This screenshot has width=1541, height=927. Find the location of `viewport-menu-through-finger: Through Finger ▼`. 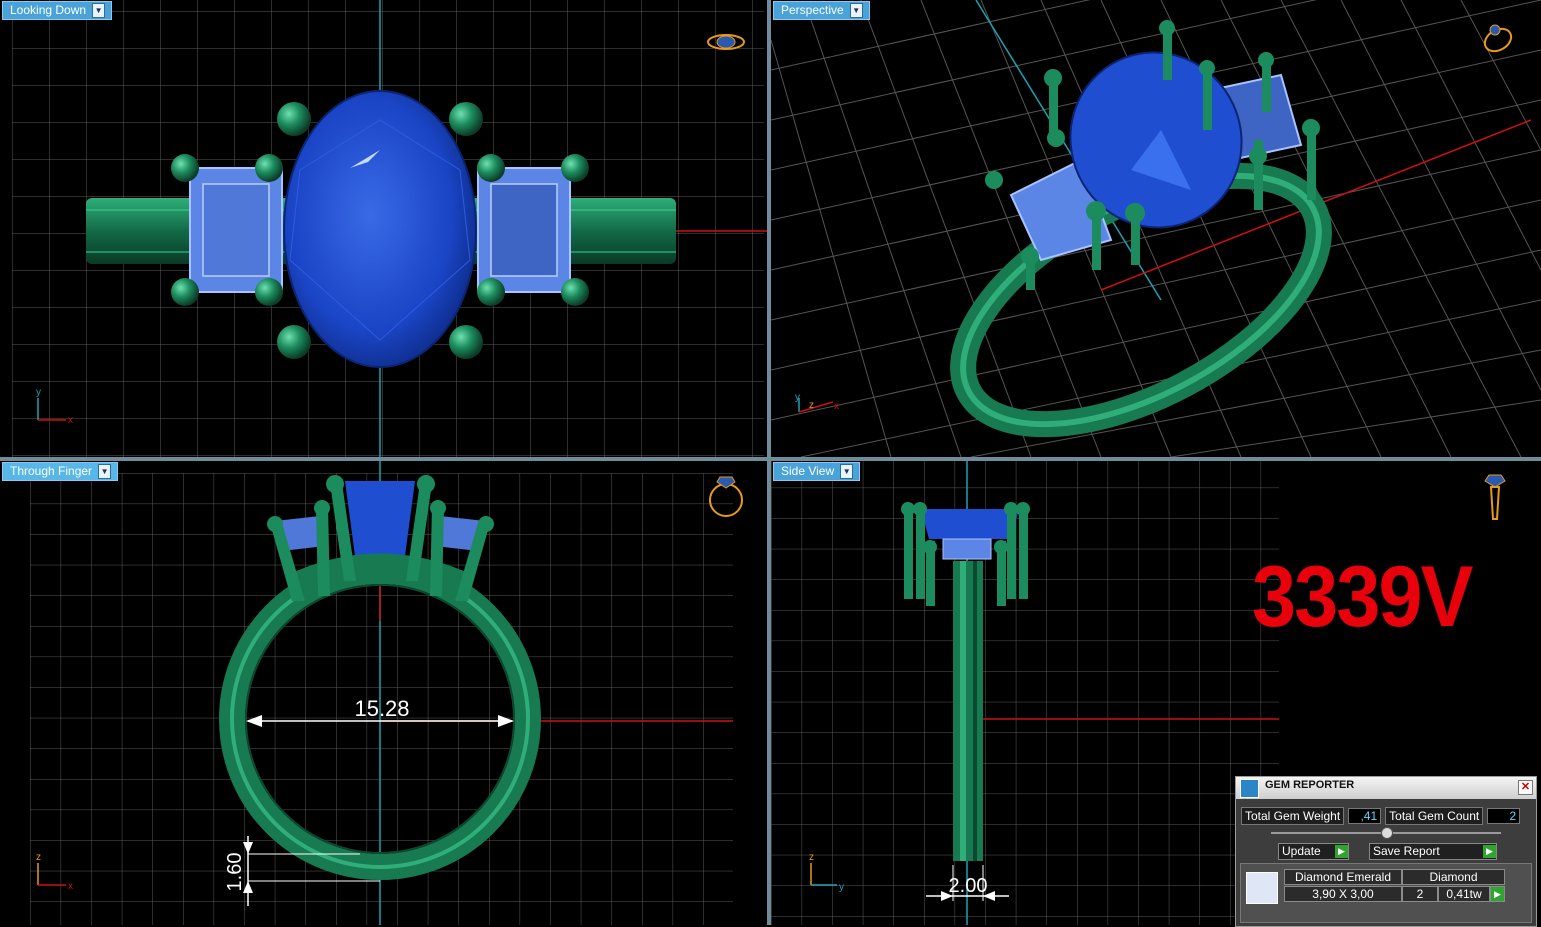

viewport-menu-through-finger: Through Finger ▼ is located at coordinates (60, 471).